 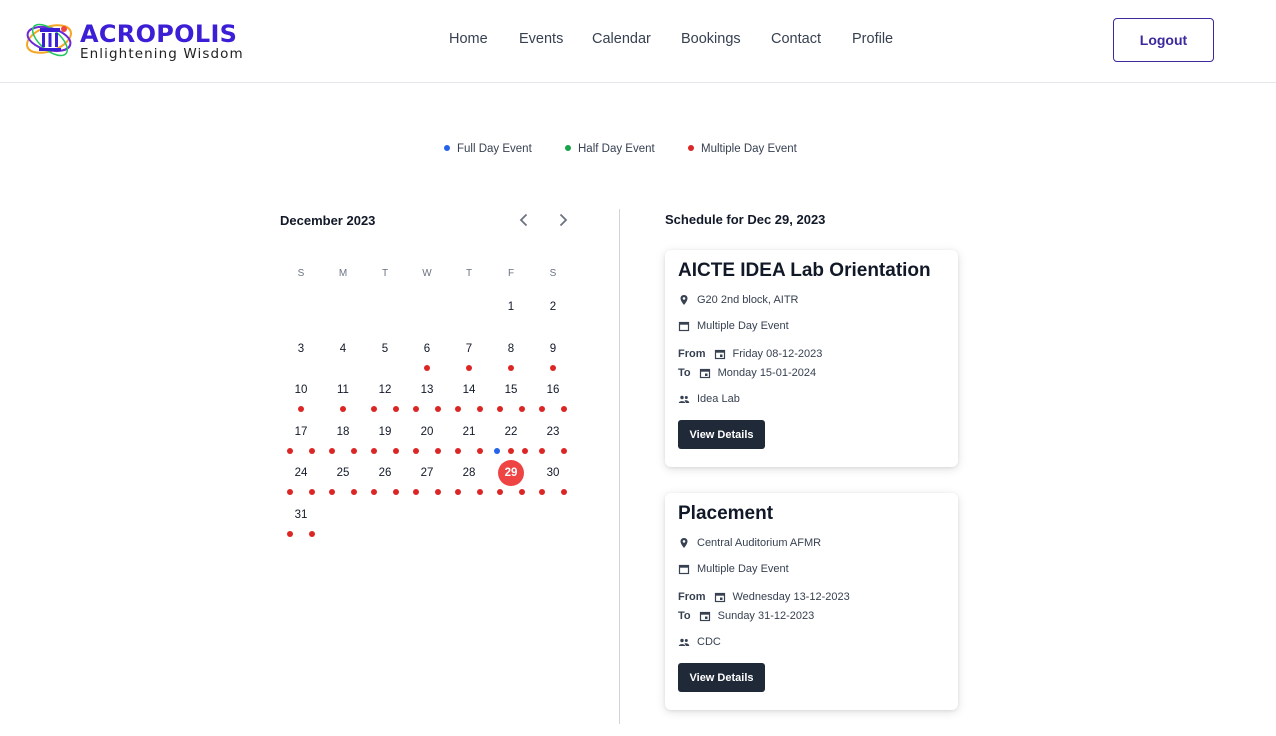 I want to click on event-to: To Sunday 31-12-2023, so click(x=746, y=616).